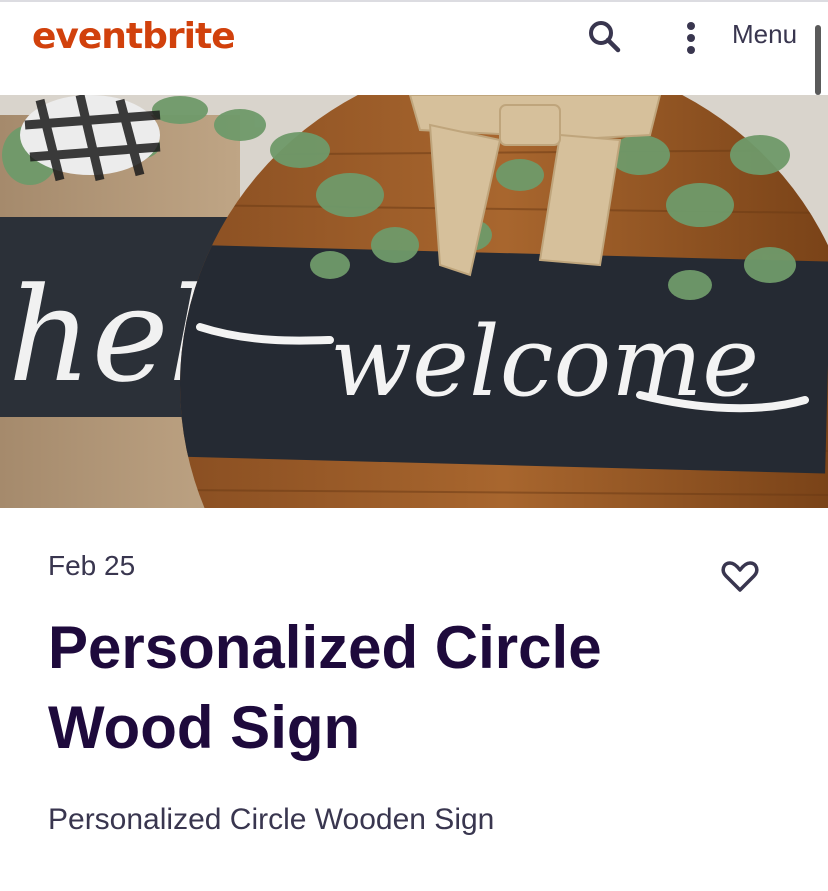  Describe the element at coordinates (764, 34) in the screenshot. I see `menu-button: Menu` at that location.